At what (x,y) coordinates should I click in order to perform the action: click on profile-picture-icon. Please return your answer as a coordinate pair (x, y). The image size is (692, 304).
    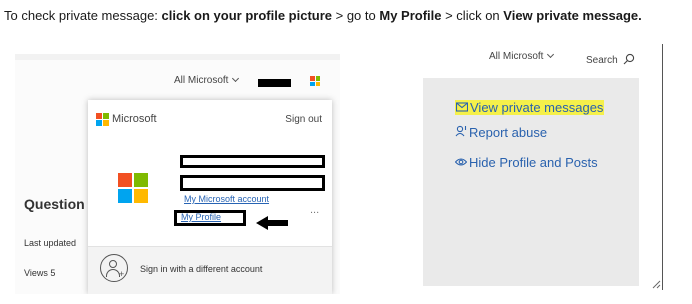
    Looking at the image, I should click on (133, 188).